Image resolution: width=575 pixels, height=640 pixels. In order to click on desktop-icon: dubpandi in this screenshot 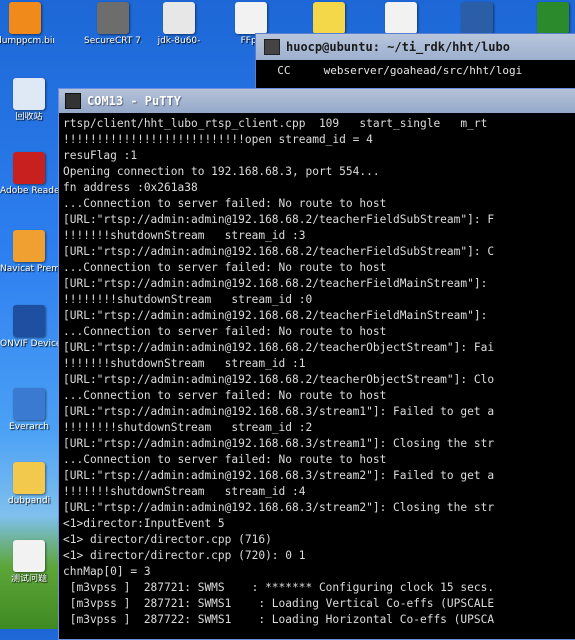, I will do `click(29, 484)`.